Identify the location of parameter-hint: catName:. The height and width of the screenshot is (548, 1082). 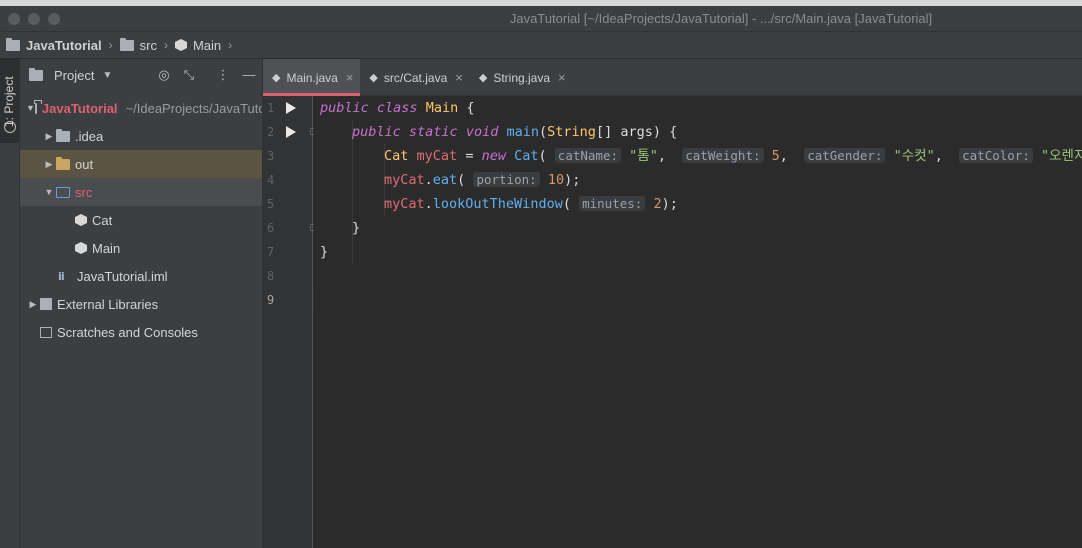
(588, 155).